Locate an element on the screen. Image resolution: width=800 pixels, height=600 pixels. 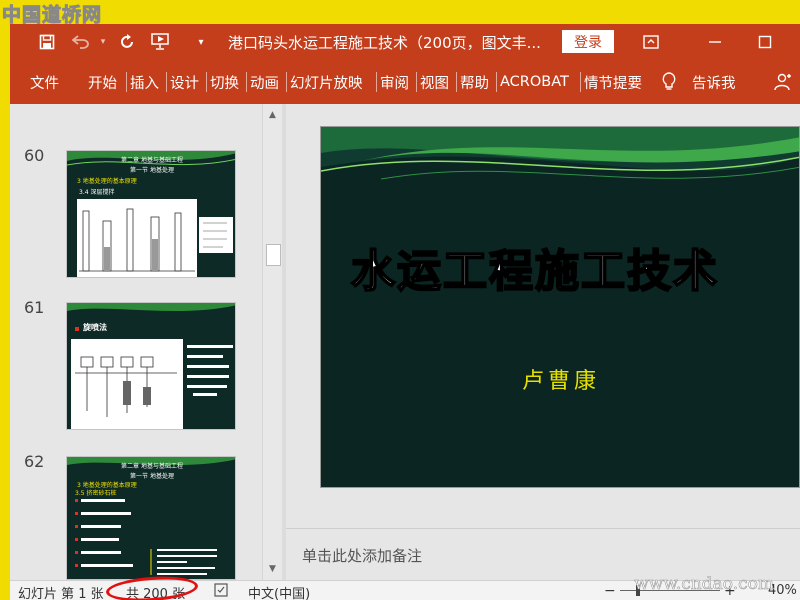
thumbnail-scrollbar: ▲ ▼ is located at coordinates (272, 342).